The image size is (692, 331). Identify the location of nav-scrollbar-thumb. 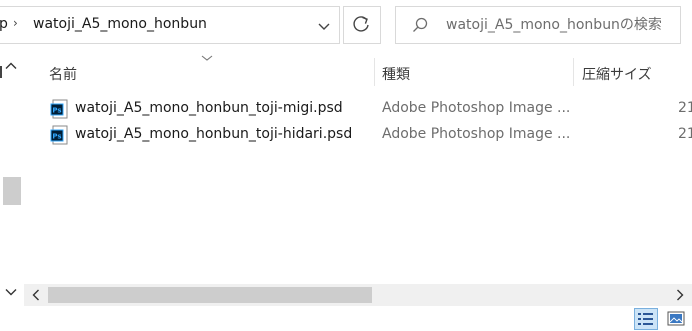
(12, 191).